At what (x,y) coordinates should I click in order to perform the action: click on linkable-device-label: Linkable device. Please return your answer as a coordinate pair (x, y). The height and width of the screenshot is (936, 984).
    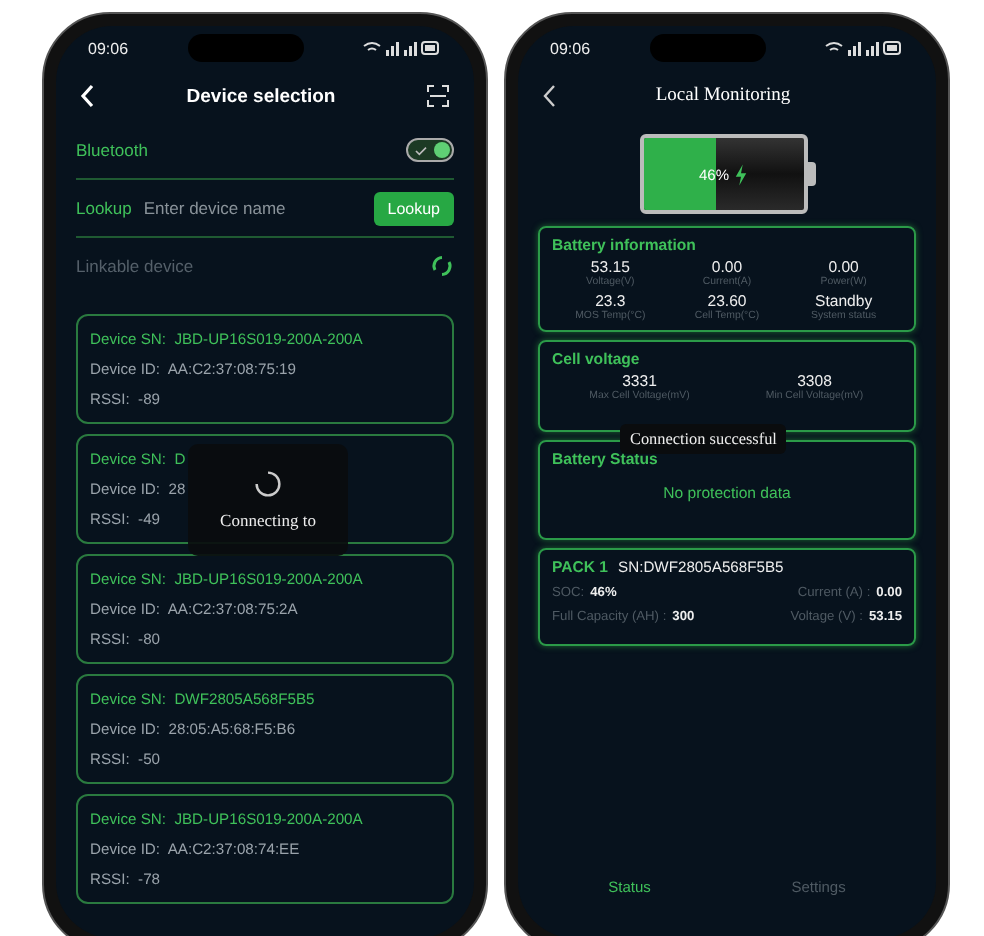
    Looking at the image, I should click on (135, 266).